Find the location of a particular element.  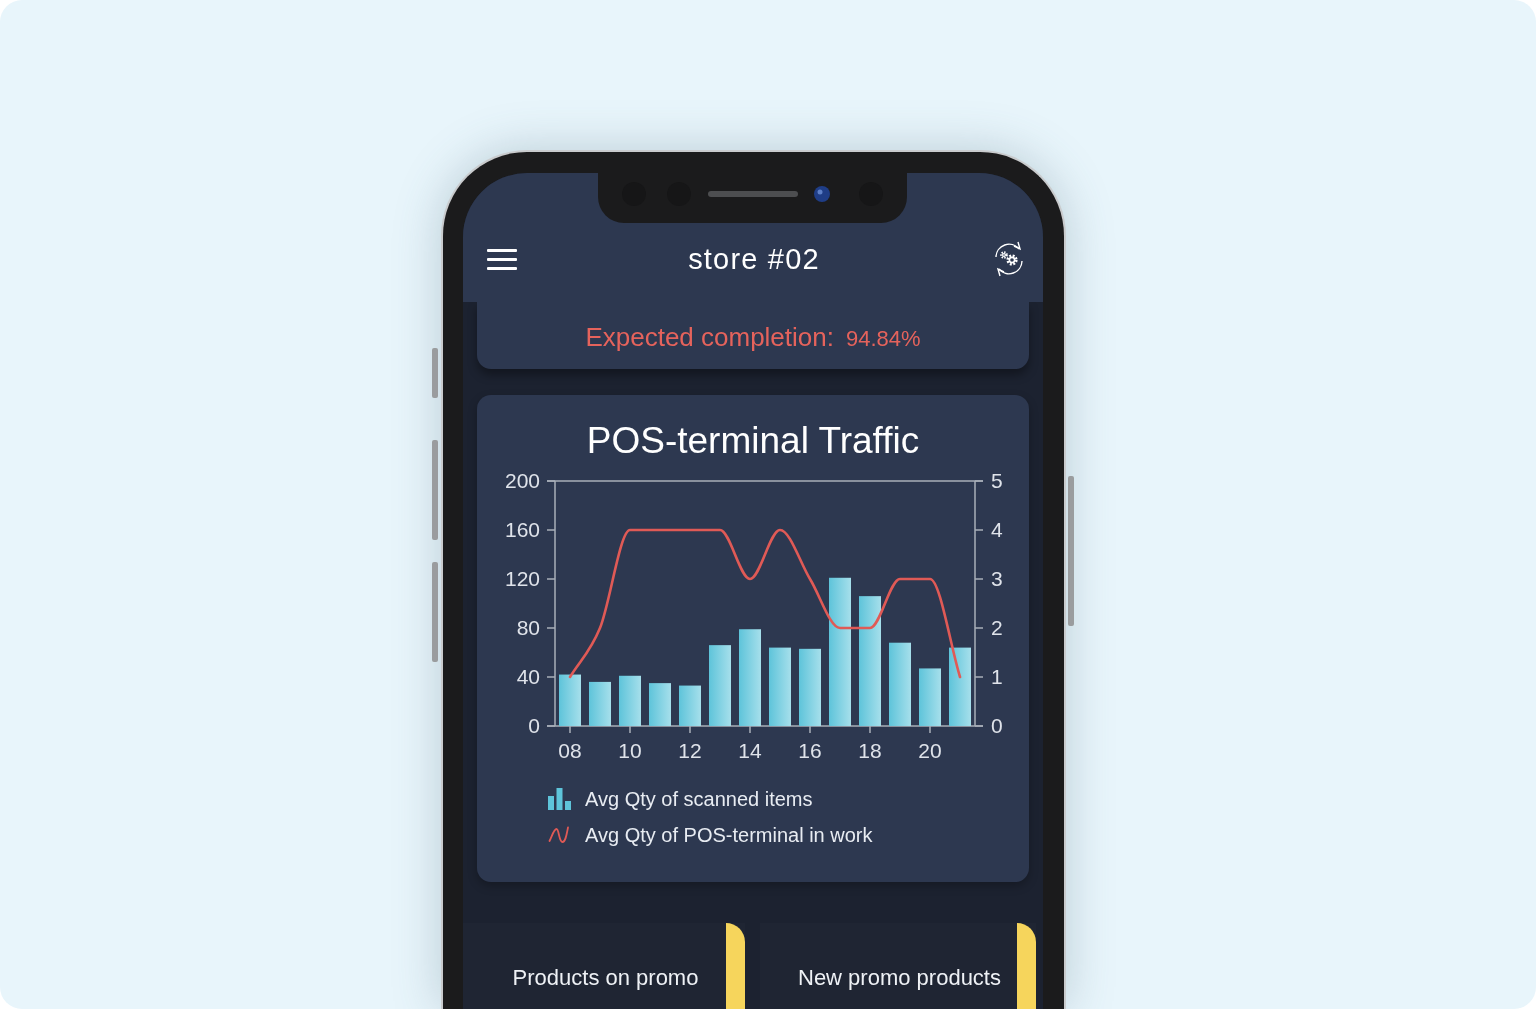

y-axis-label: 200 is located at coordinates (522, 480).